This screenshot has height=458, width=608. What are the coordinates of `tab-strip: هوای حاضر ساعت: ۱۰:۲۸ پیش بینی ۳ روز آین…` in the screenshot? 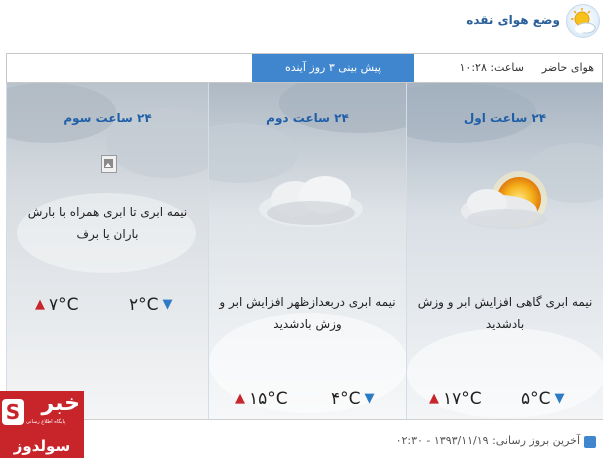 It's located at (304, 68).